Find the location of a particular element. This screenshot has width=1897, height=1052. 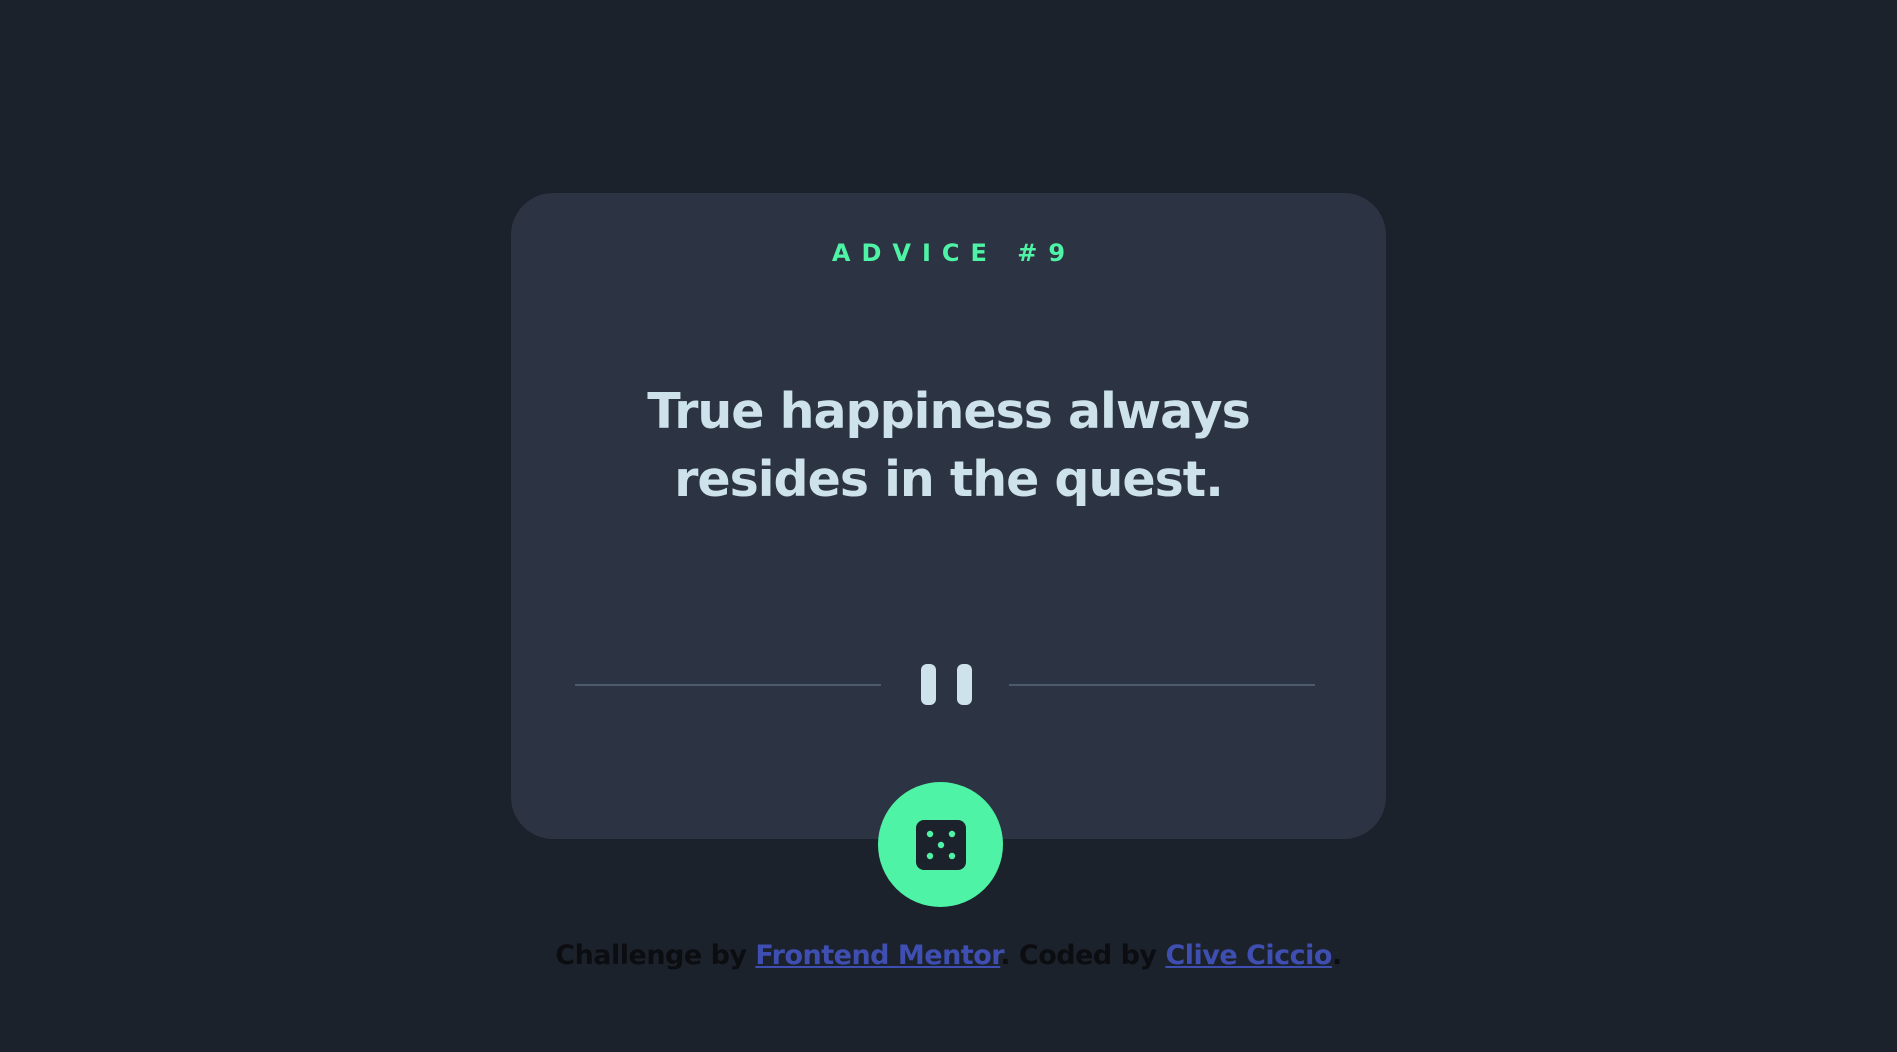

pattern-divider is located at coordinates (945, 685).